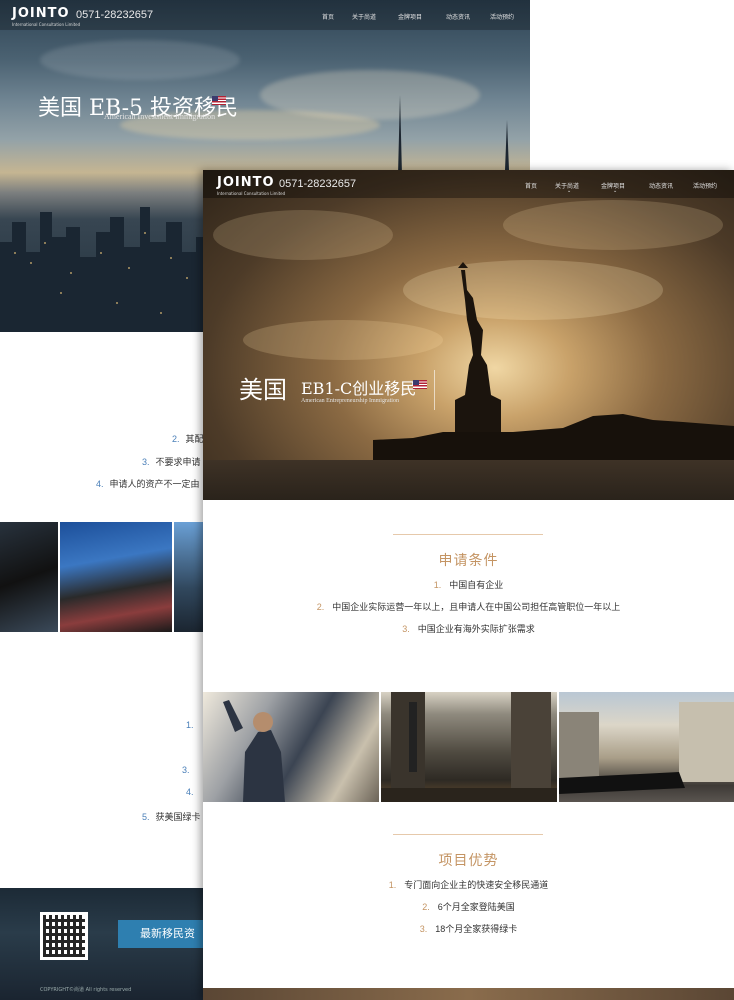 This screenshot has height=1000, width=734. Describe the element at coordinates (468, 561) in the screenshot. I see `section-title-conditions: 申请条件` at that location.